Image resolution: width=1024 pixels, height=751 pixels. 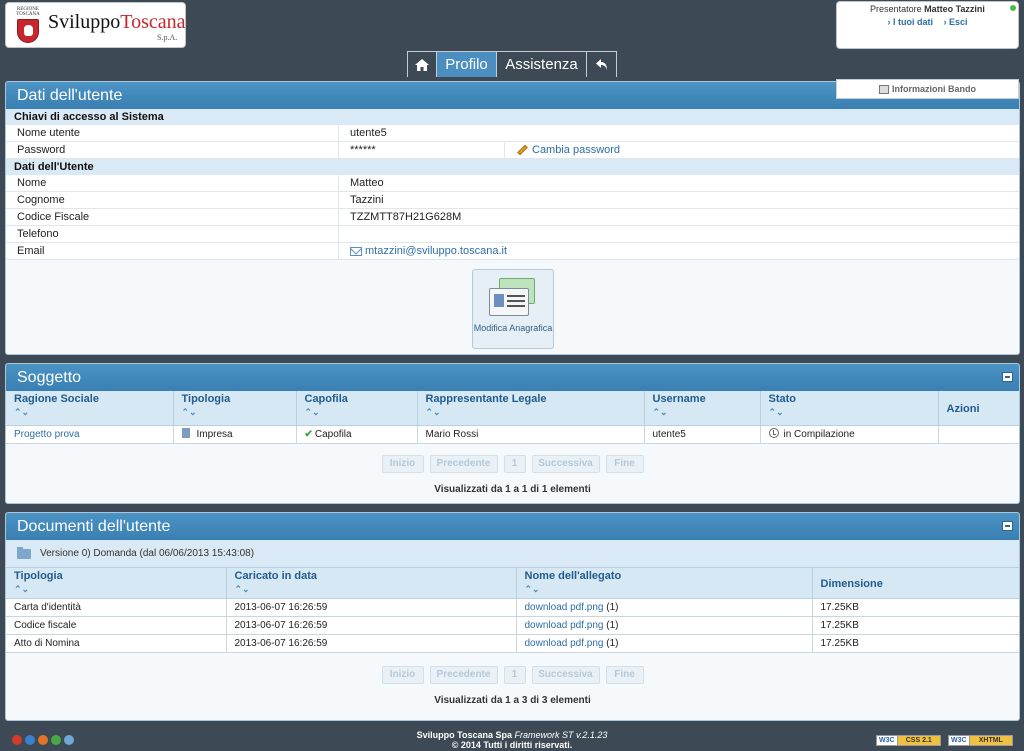 I want to click on field-value: mtazzini@sviluppo.toscana.it, so click(x=679, y=251).